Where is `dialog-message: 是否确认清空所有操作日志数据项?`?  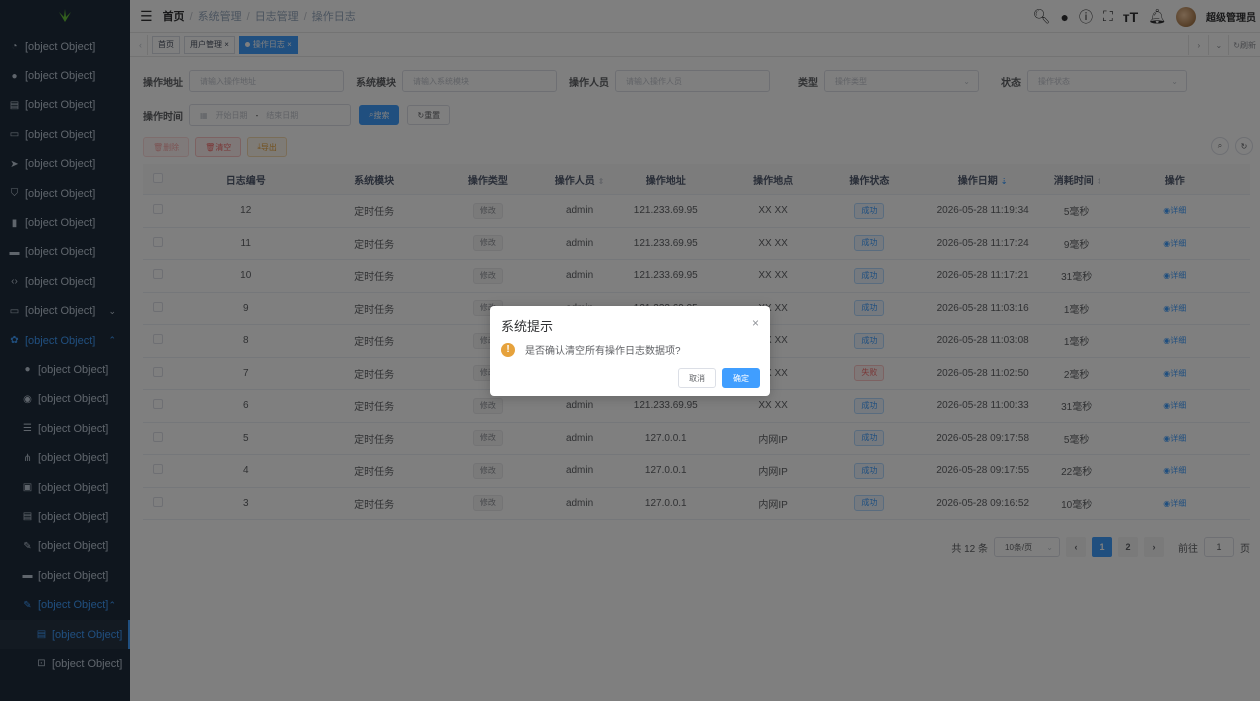 dialog-message: 是否确认清空所有操作日志数据项? is located at coordinates (603, 351).